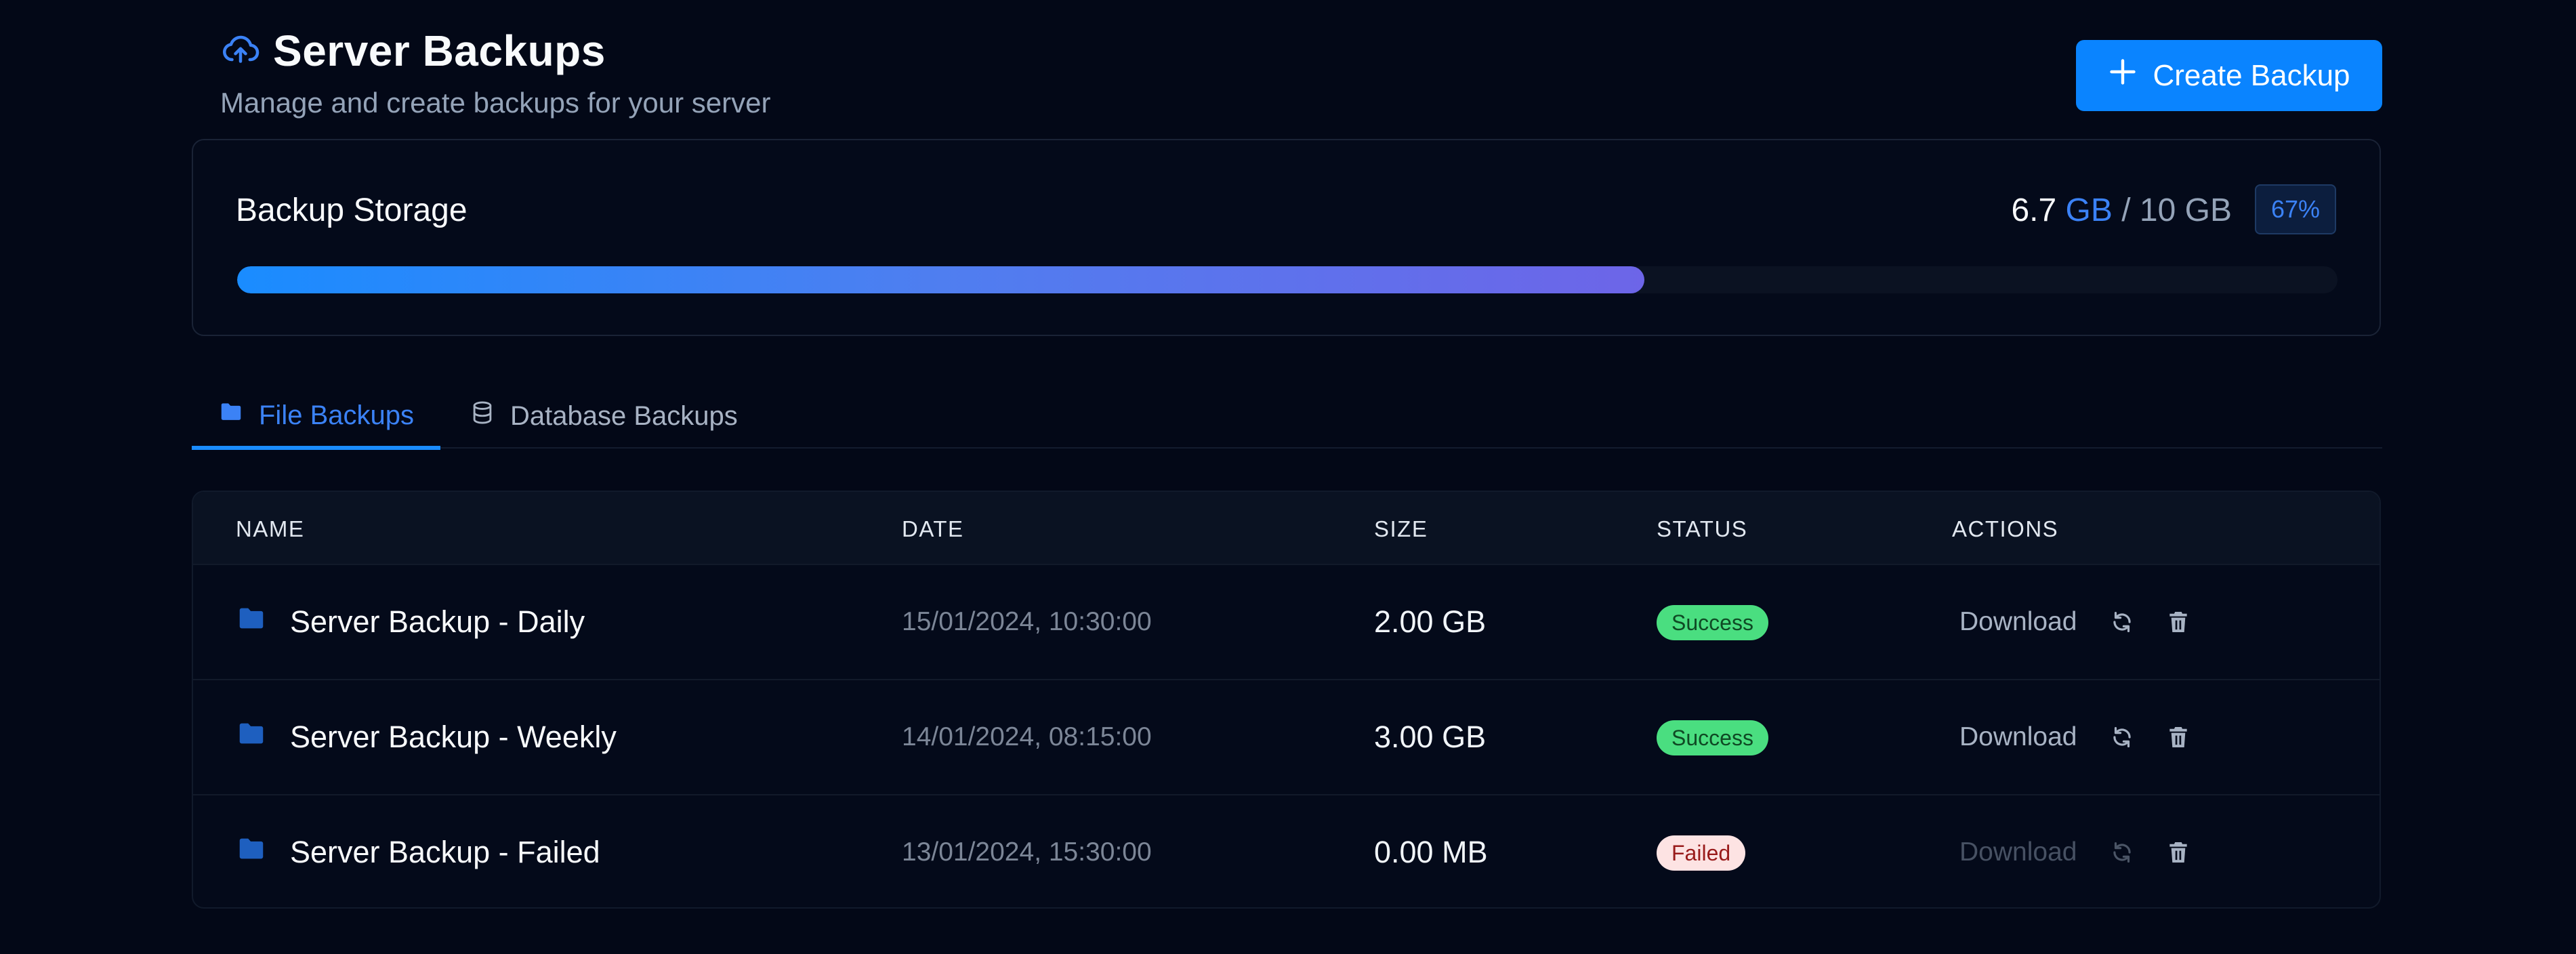 Image resolution: width=2576 pixels, height=954 pixels. Describe the element at coordinates (2295, 209) in the screenshot. I see `storage-percent-badge: 67%` at that location.